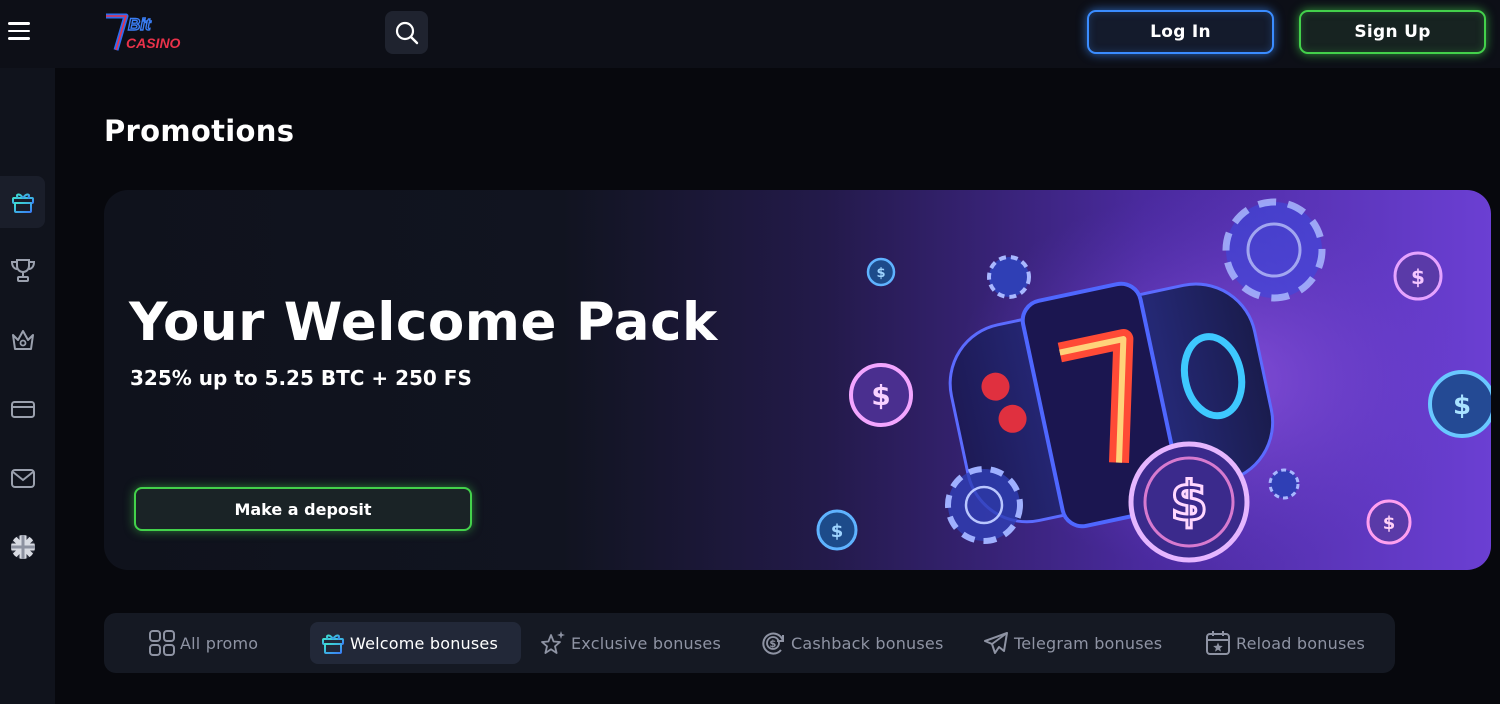  What do you see at coordinates (219, 643) in the screenshot?
I see `tab-label: All promo` at bounding box center [219, 643].